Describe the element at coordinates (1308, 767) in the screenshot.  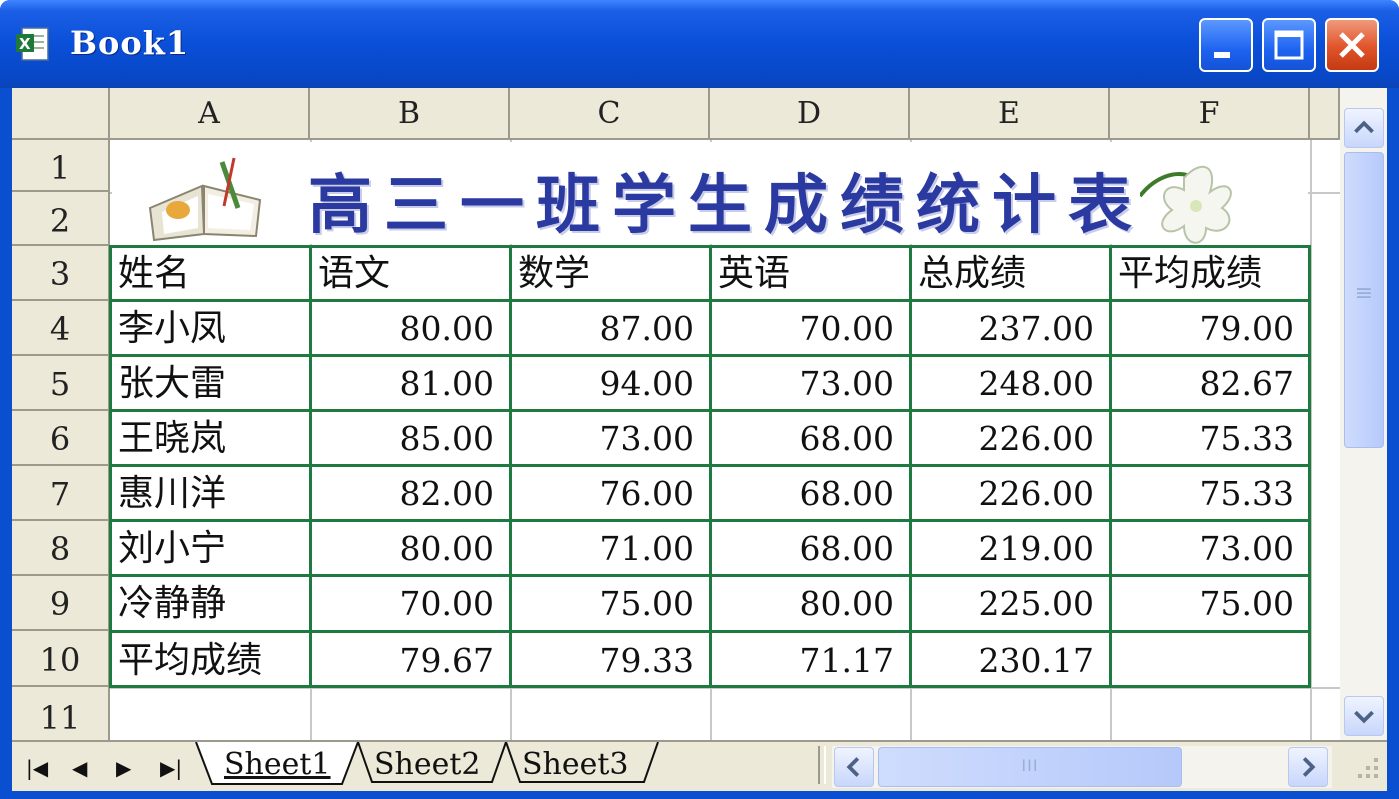
I see `scroll-right-button` at that location.